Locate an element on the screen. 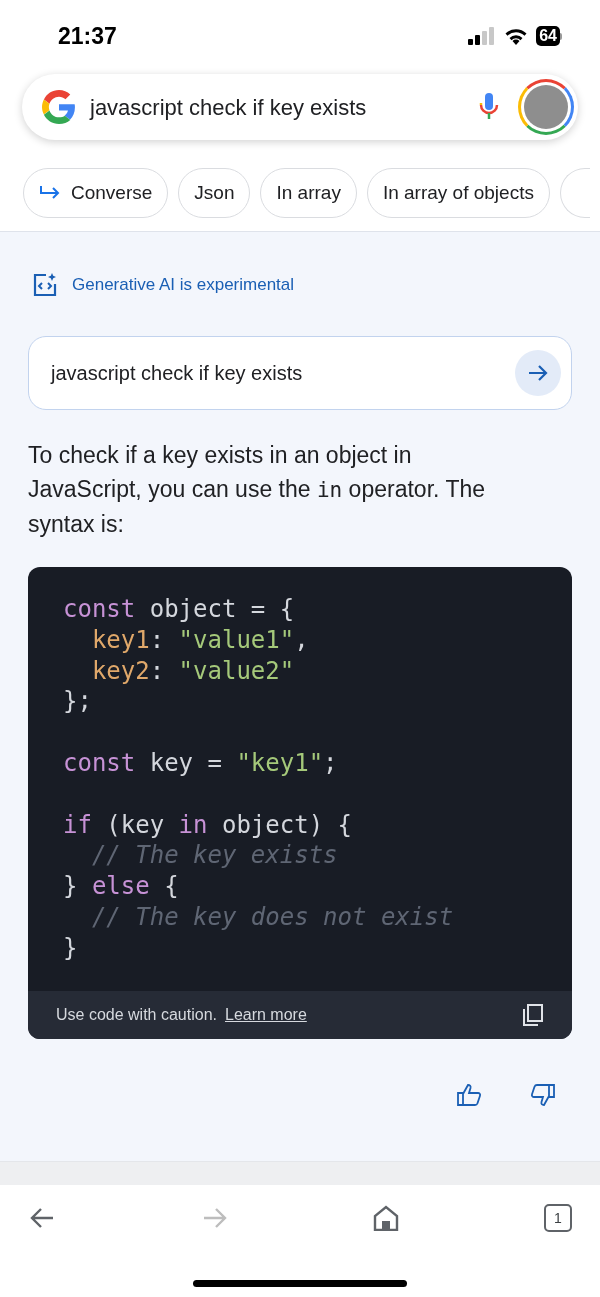  wifi-icon is located at coordinates (516, 36).